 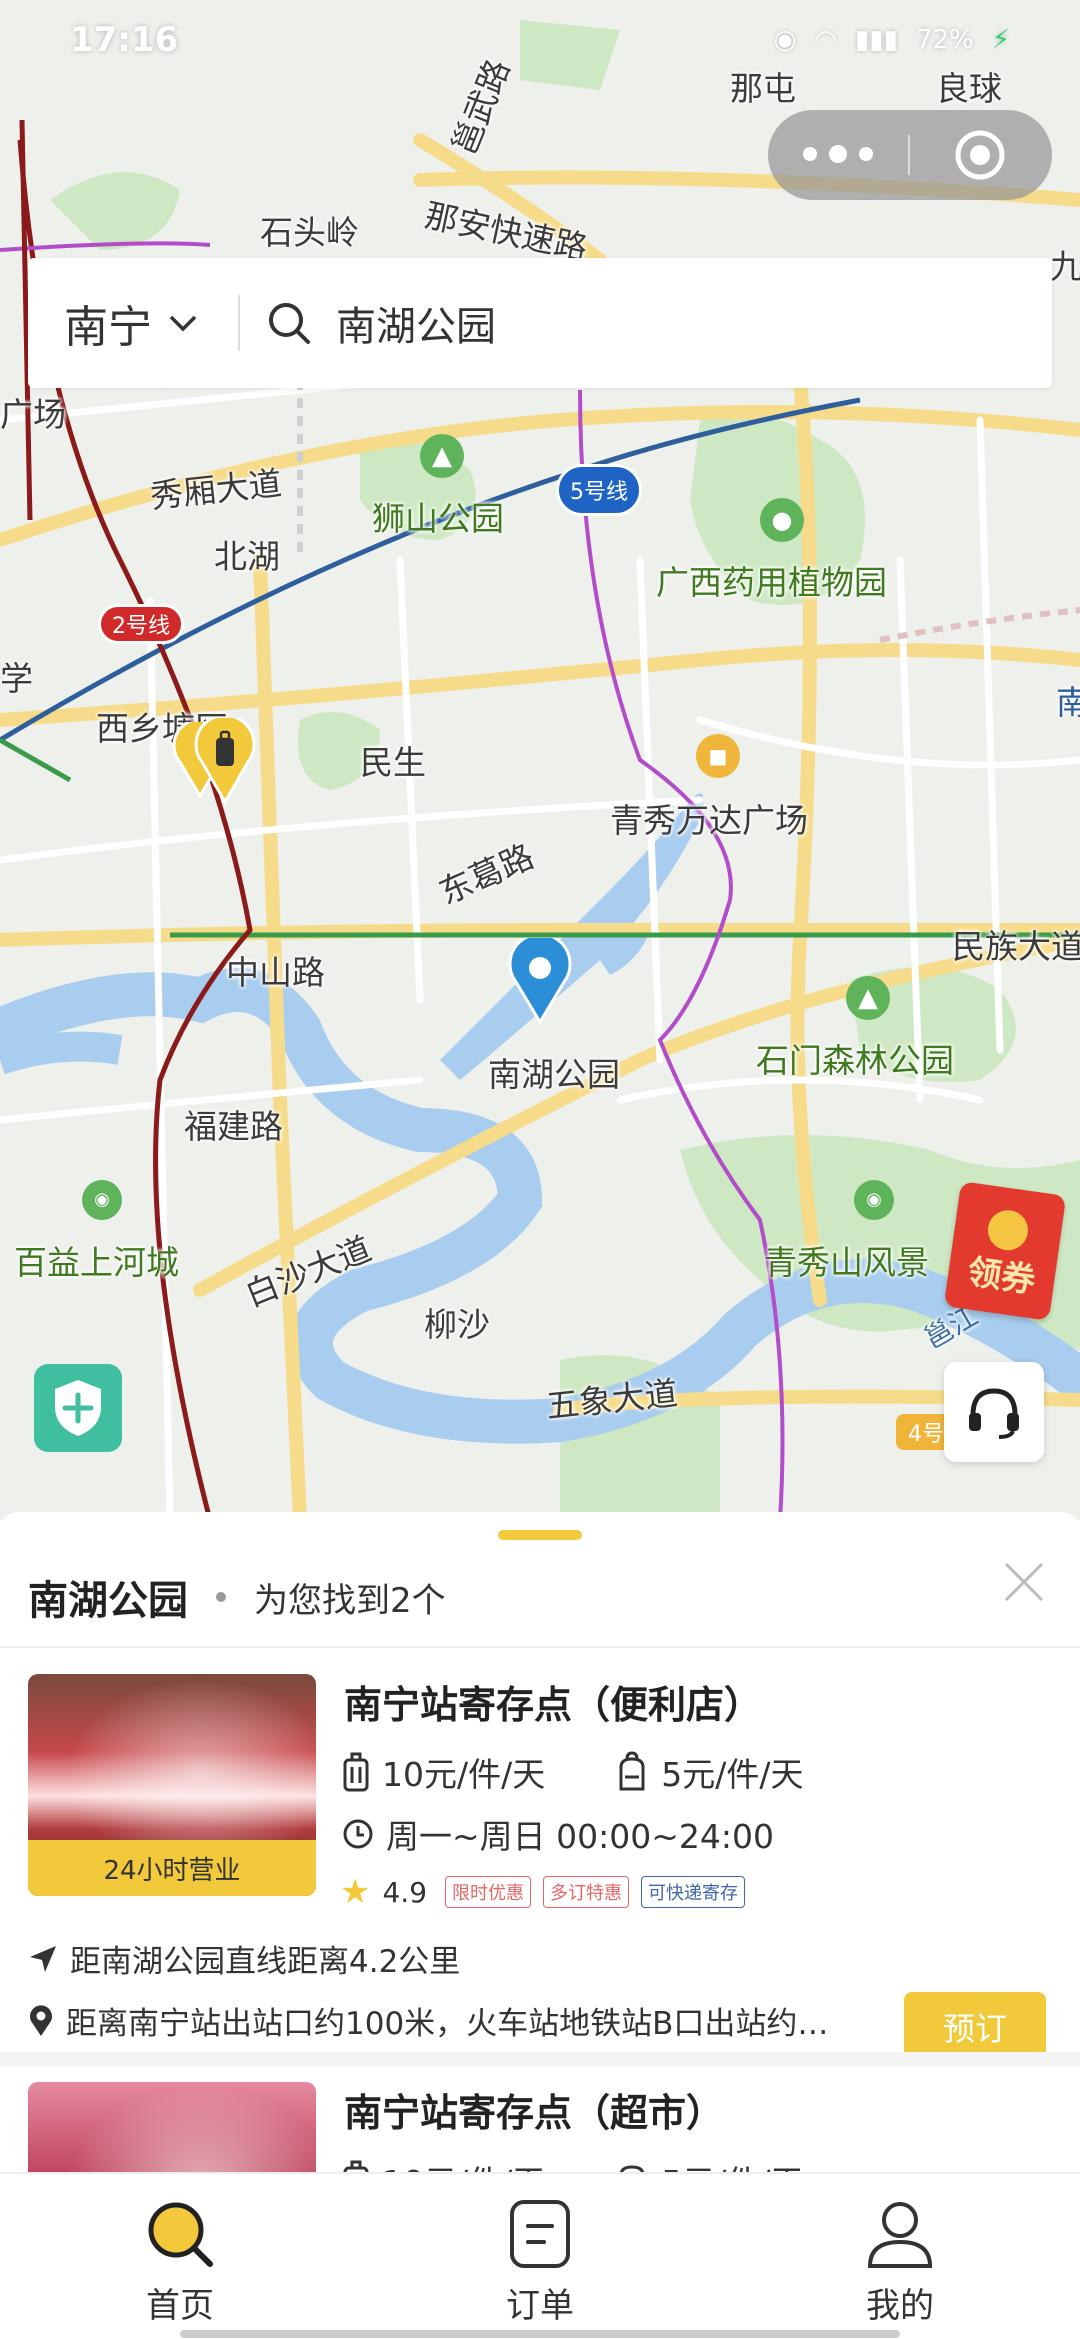 What do you see at coordinates (1016, 946) in the screenshot?
I see `map-label-minzu: 民族大道` at bounding box center [1016, 946].